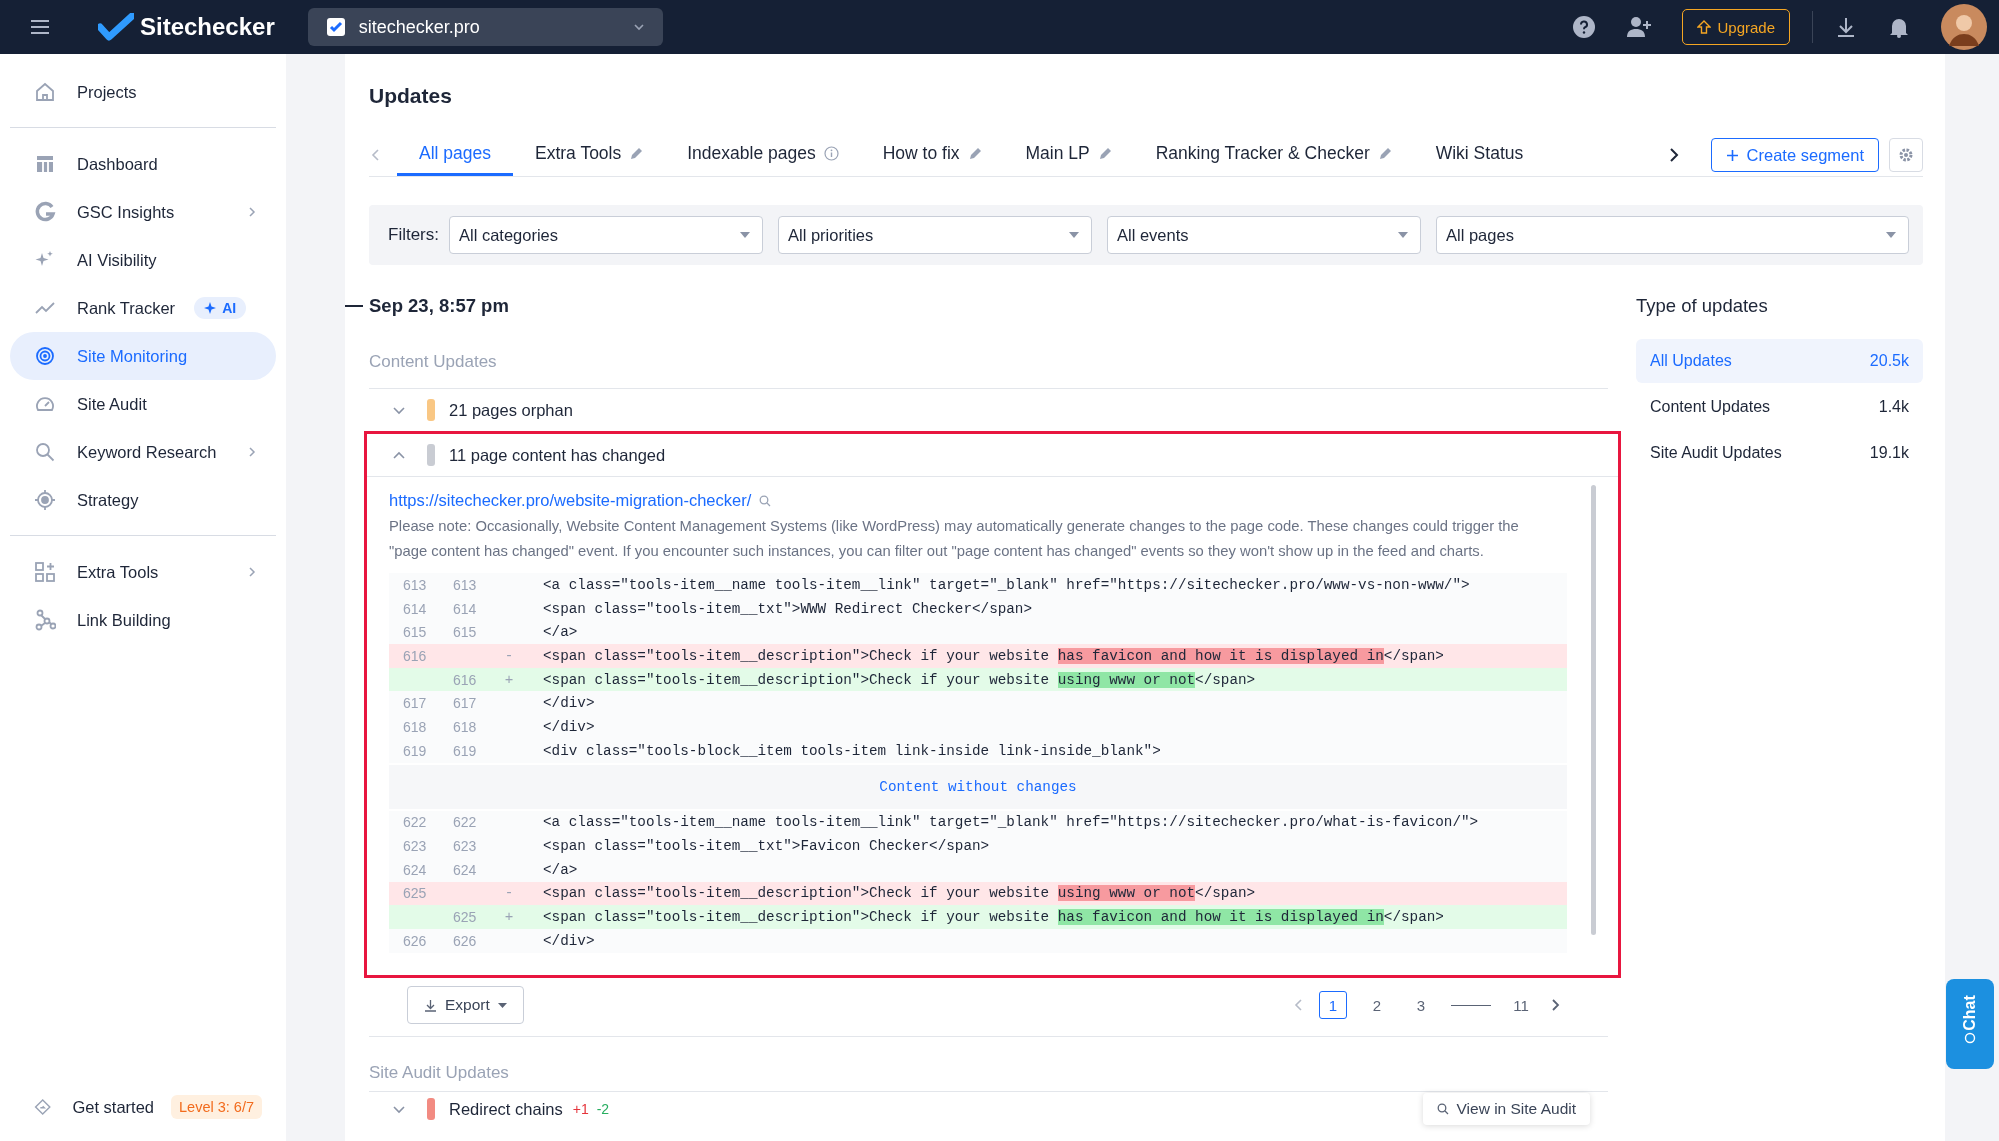 This screenshot has width=1999, height=1141. I want to click on nodes-icon, so click(45, 620).